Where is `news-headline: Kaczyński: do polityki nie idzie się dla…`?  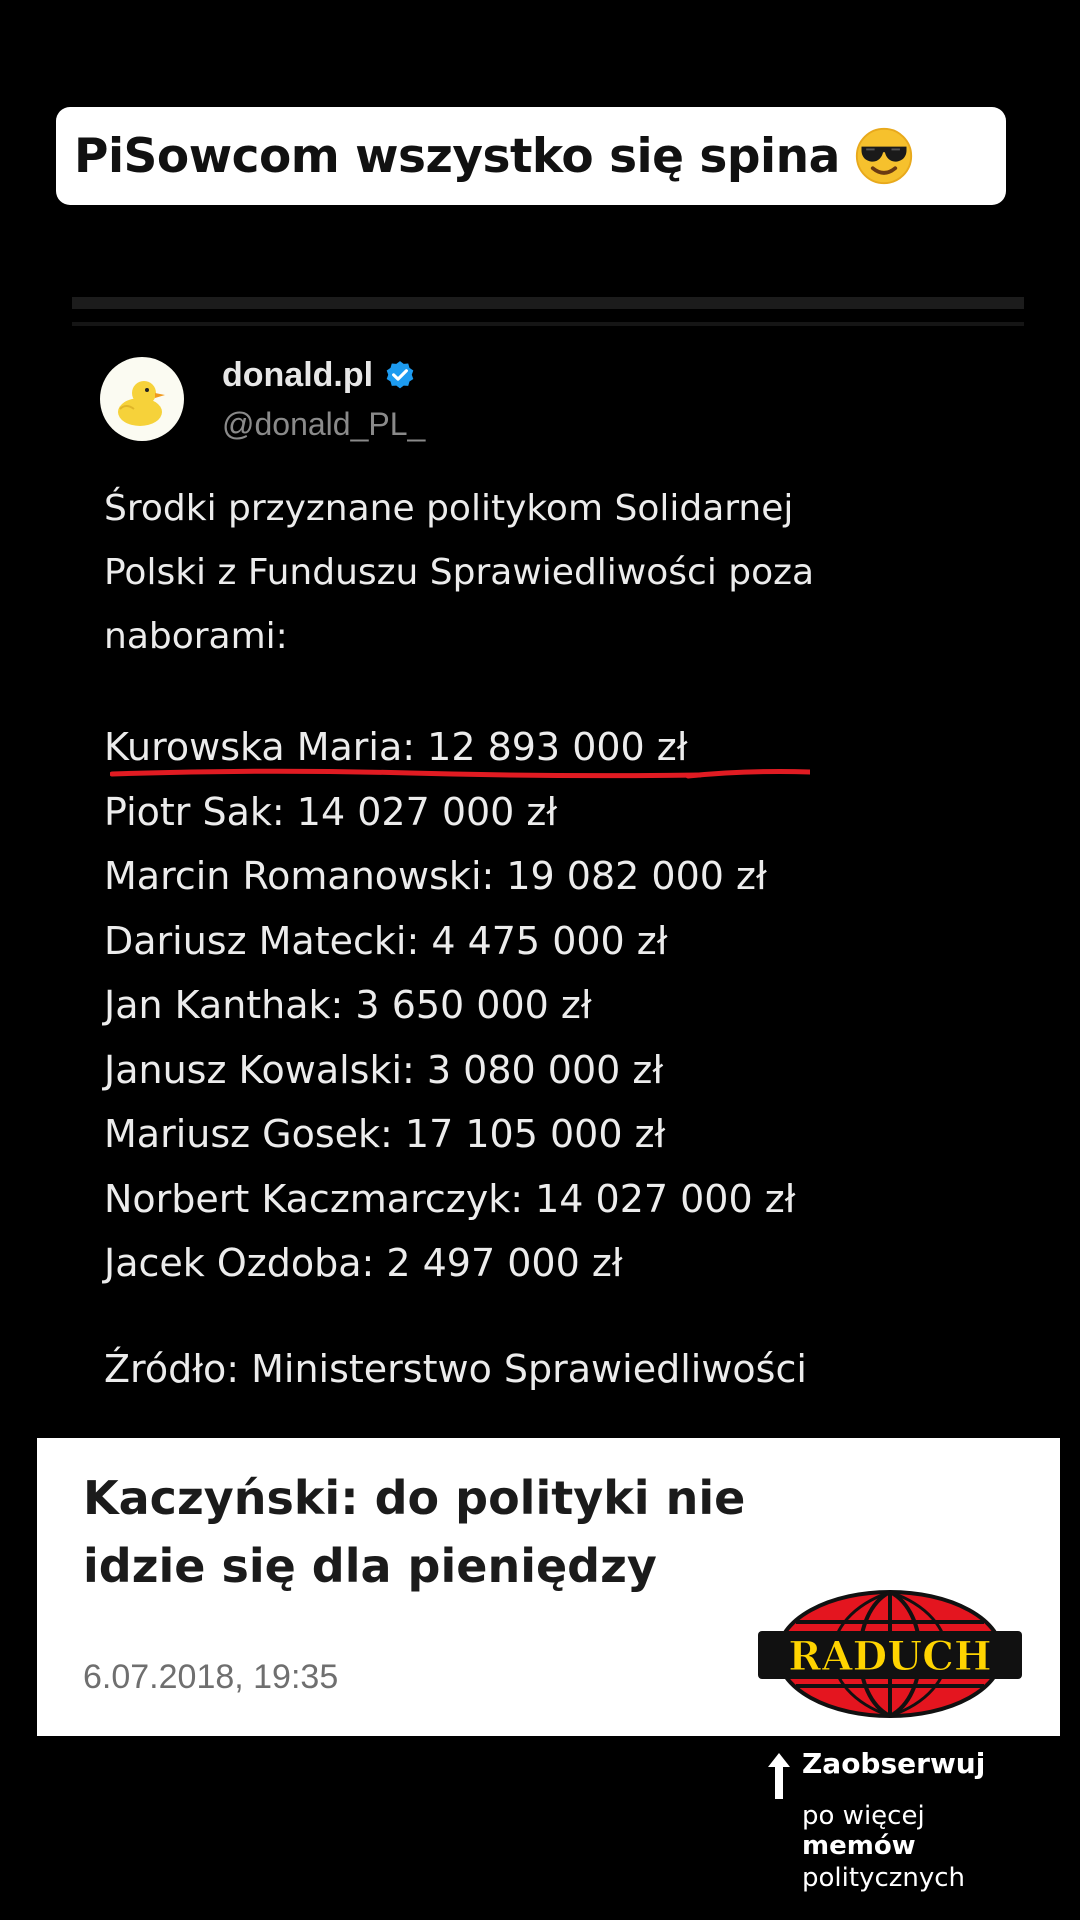 news-headline: Kaczyński: do polityki nie idzie się dla… is located at coordinates (463, 1532).